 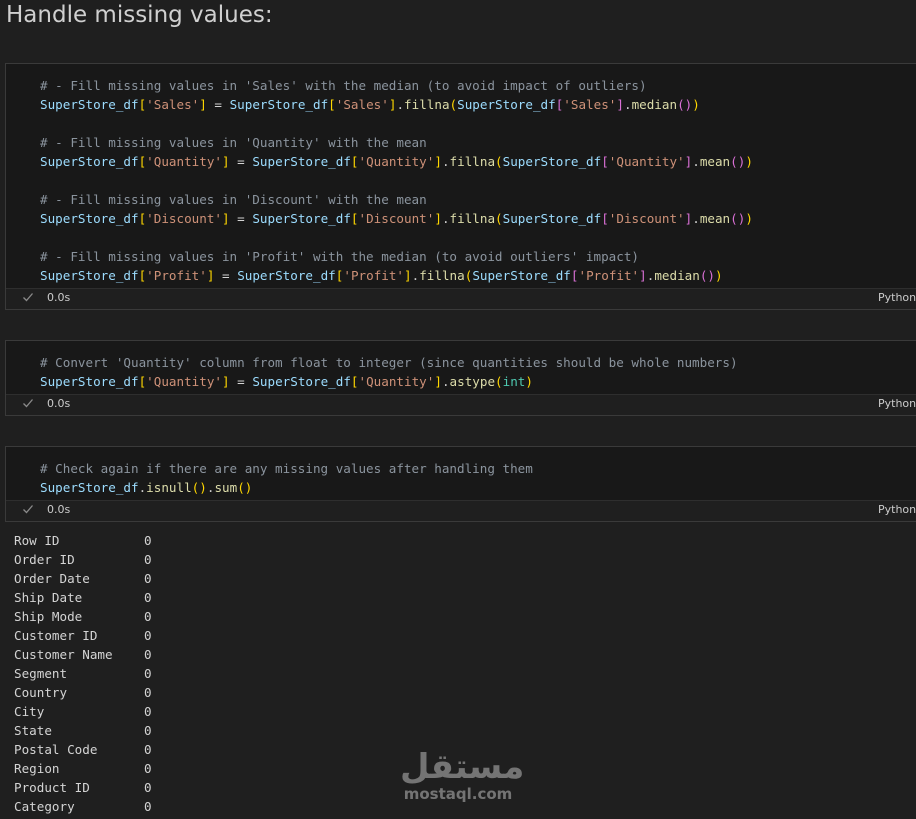 What do you see at coordinates (169, 487) in the screenshot?
I see `code-token: isnull` at bounding box center [169, 487].